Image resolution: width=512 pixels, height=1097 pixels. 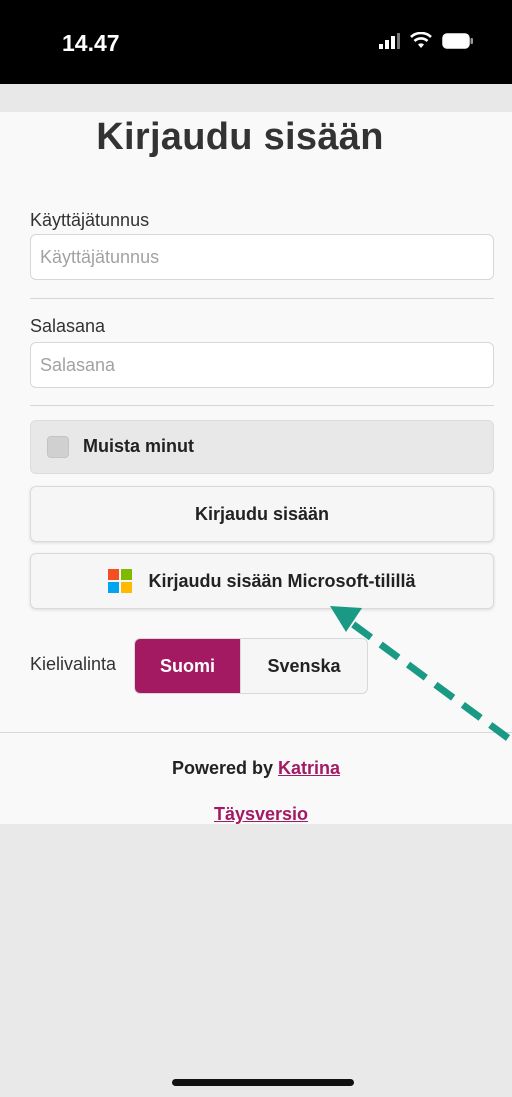 I want to click on annotation-arrow, so click(x=420, y=673).